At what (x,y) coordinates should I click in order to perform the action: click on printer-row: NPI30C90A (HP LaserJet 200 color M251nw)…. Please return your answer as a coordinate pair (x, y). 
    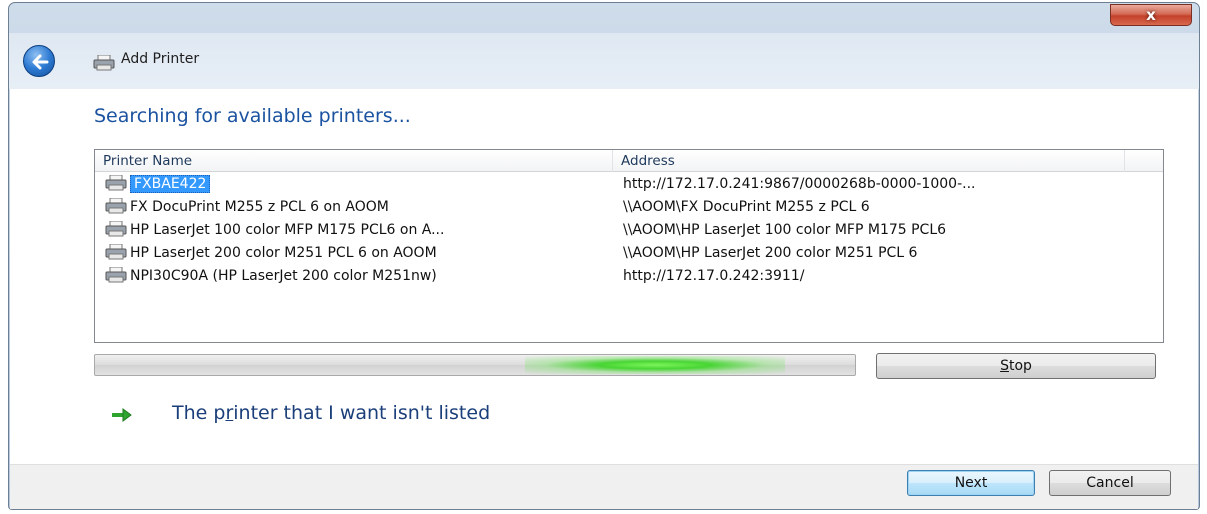
    Looking at the image, I should click on (629, 276).